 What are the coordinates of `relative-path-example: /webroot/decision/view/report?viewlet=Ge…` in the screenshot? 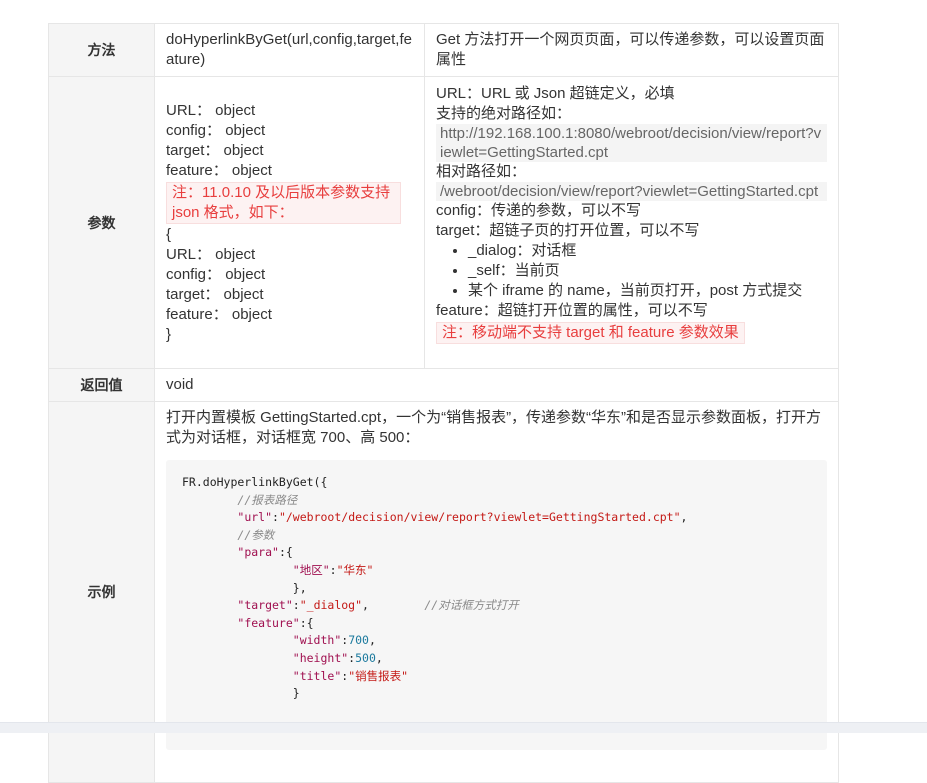 It's located at (631, 191).